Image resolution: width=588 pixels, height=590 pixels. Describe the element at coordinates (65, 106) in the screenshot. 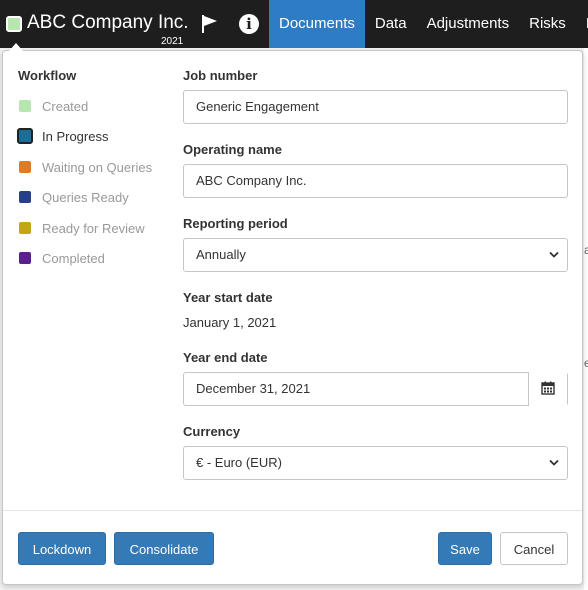

I see `workflow-item-label: Created` at that location.